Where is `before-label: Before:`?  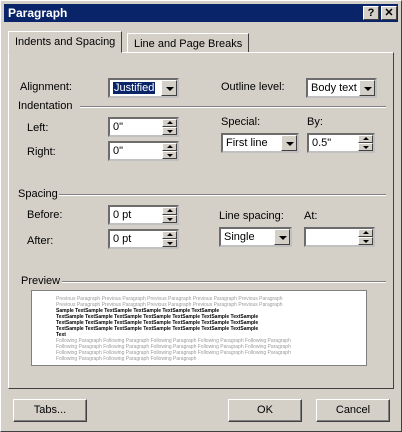
before-label: Before: is located at coordinates (45, 215).